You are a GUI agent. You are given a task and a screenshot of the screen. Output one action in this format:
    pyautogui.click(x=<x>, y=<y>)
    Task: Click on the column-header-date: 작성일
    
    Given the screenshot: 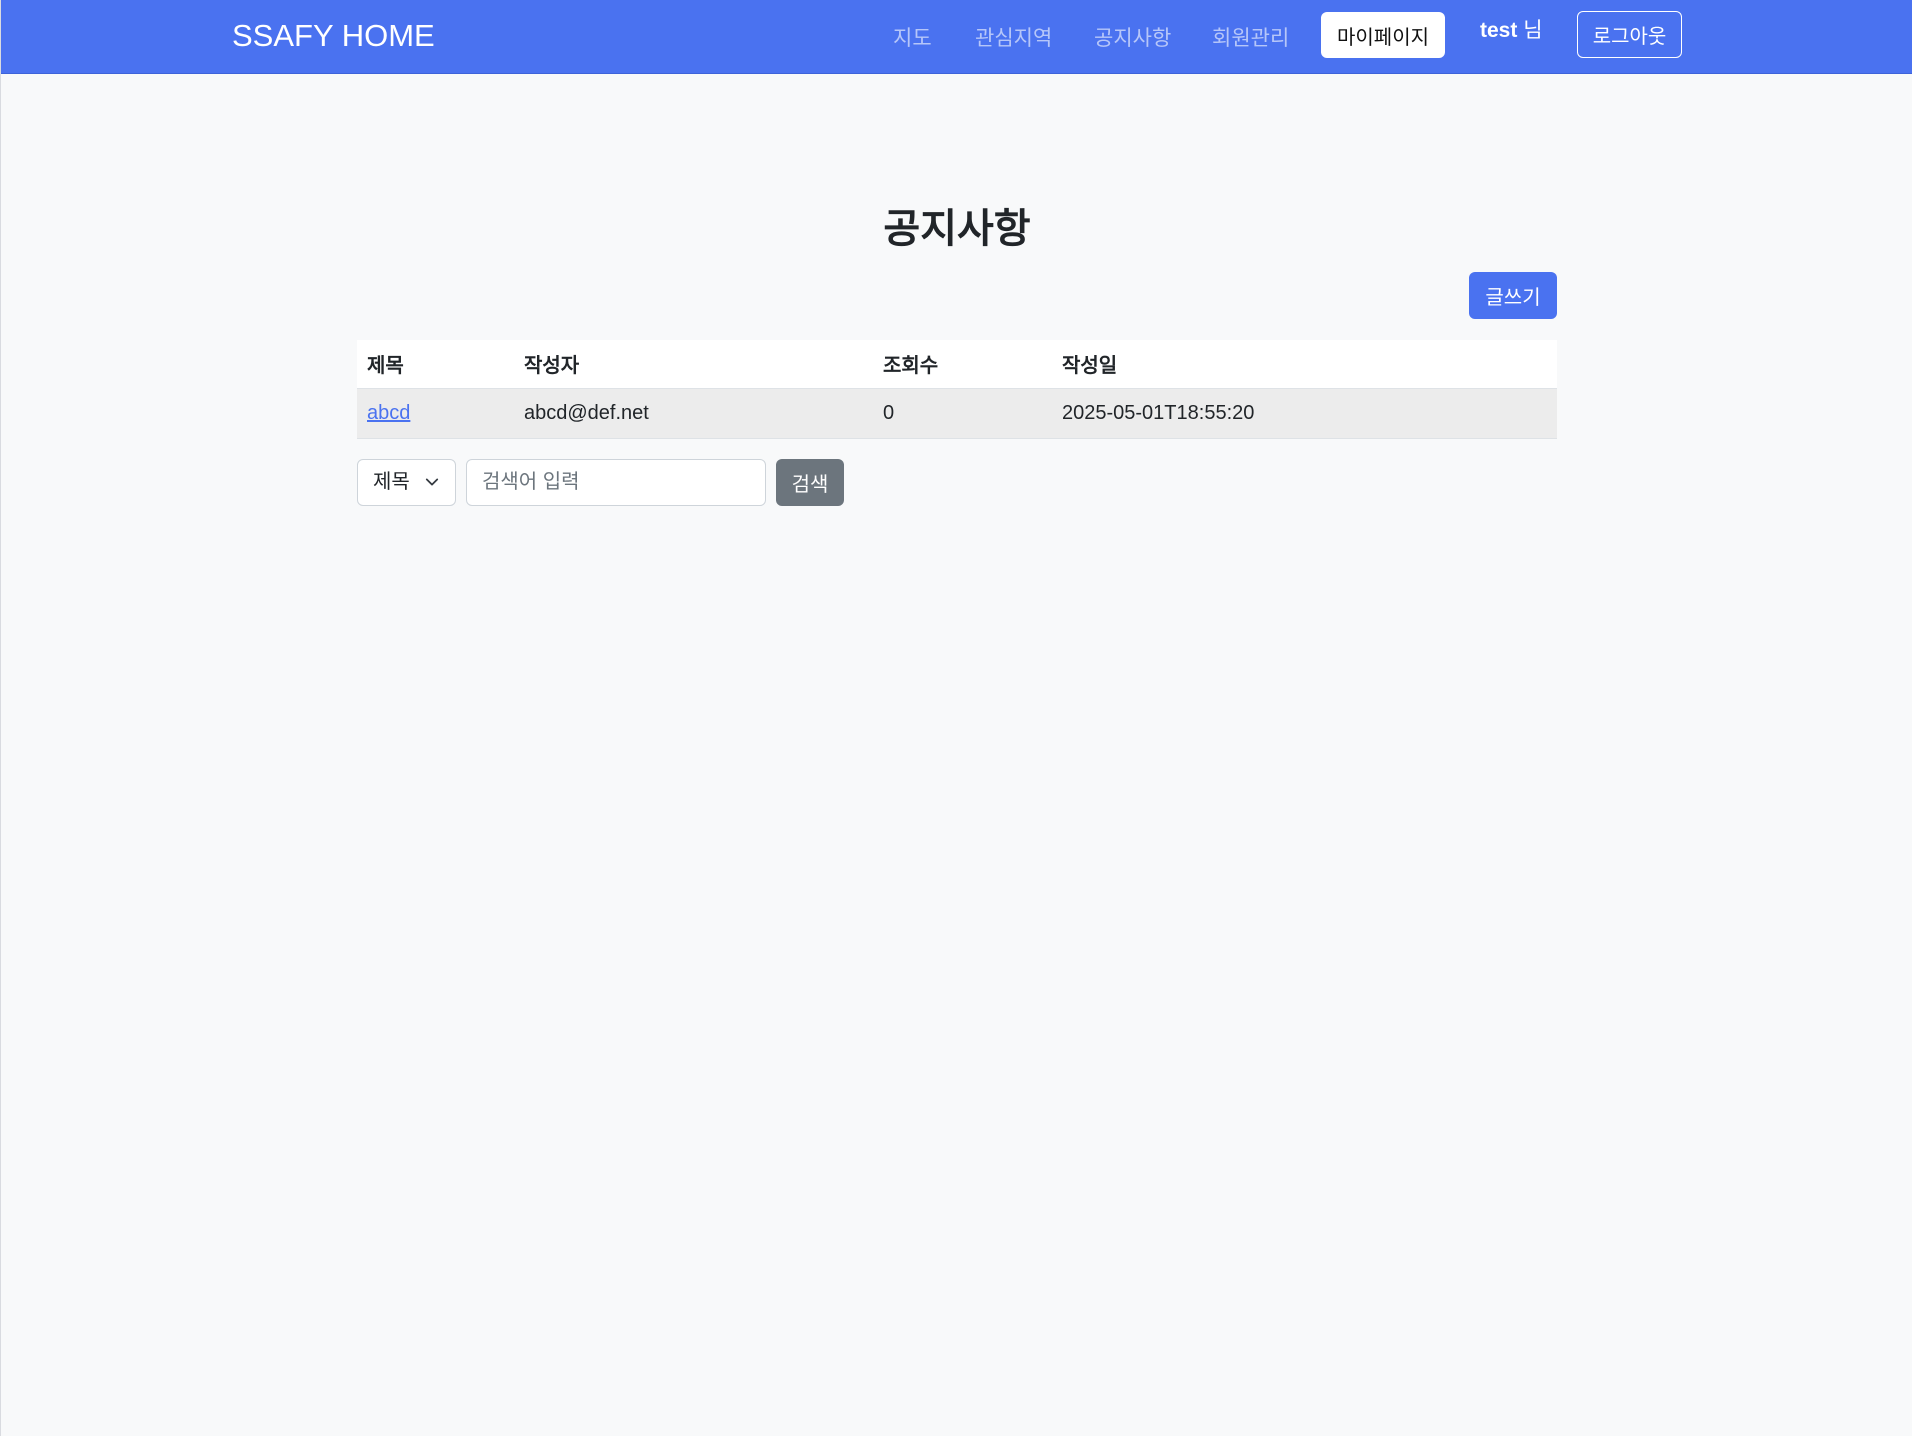 What is the action you would take?
    pyautogui.click(x=1304, y=364)
    